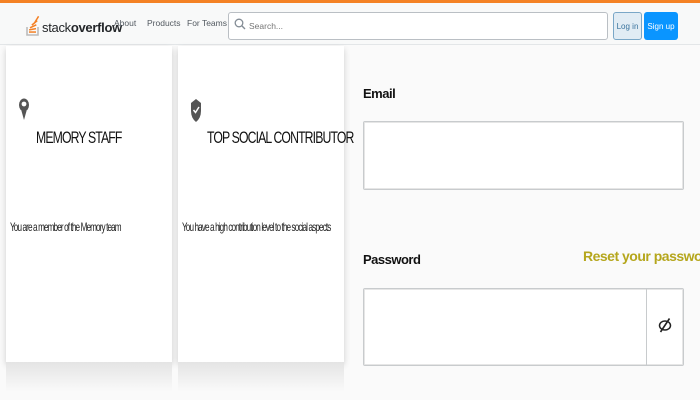  Describe the element at coordinates (82, 27) in the screenshot. I see `logo-text: stackoverflow` at that location.